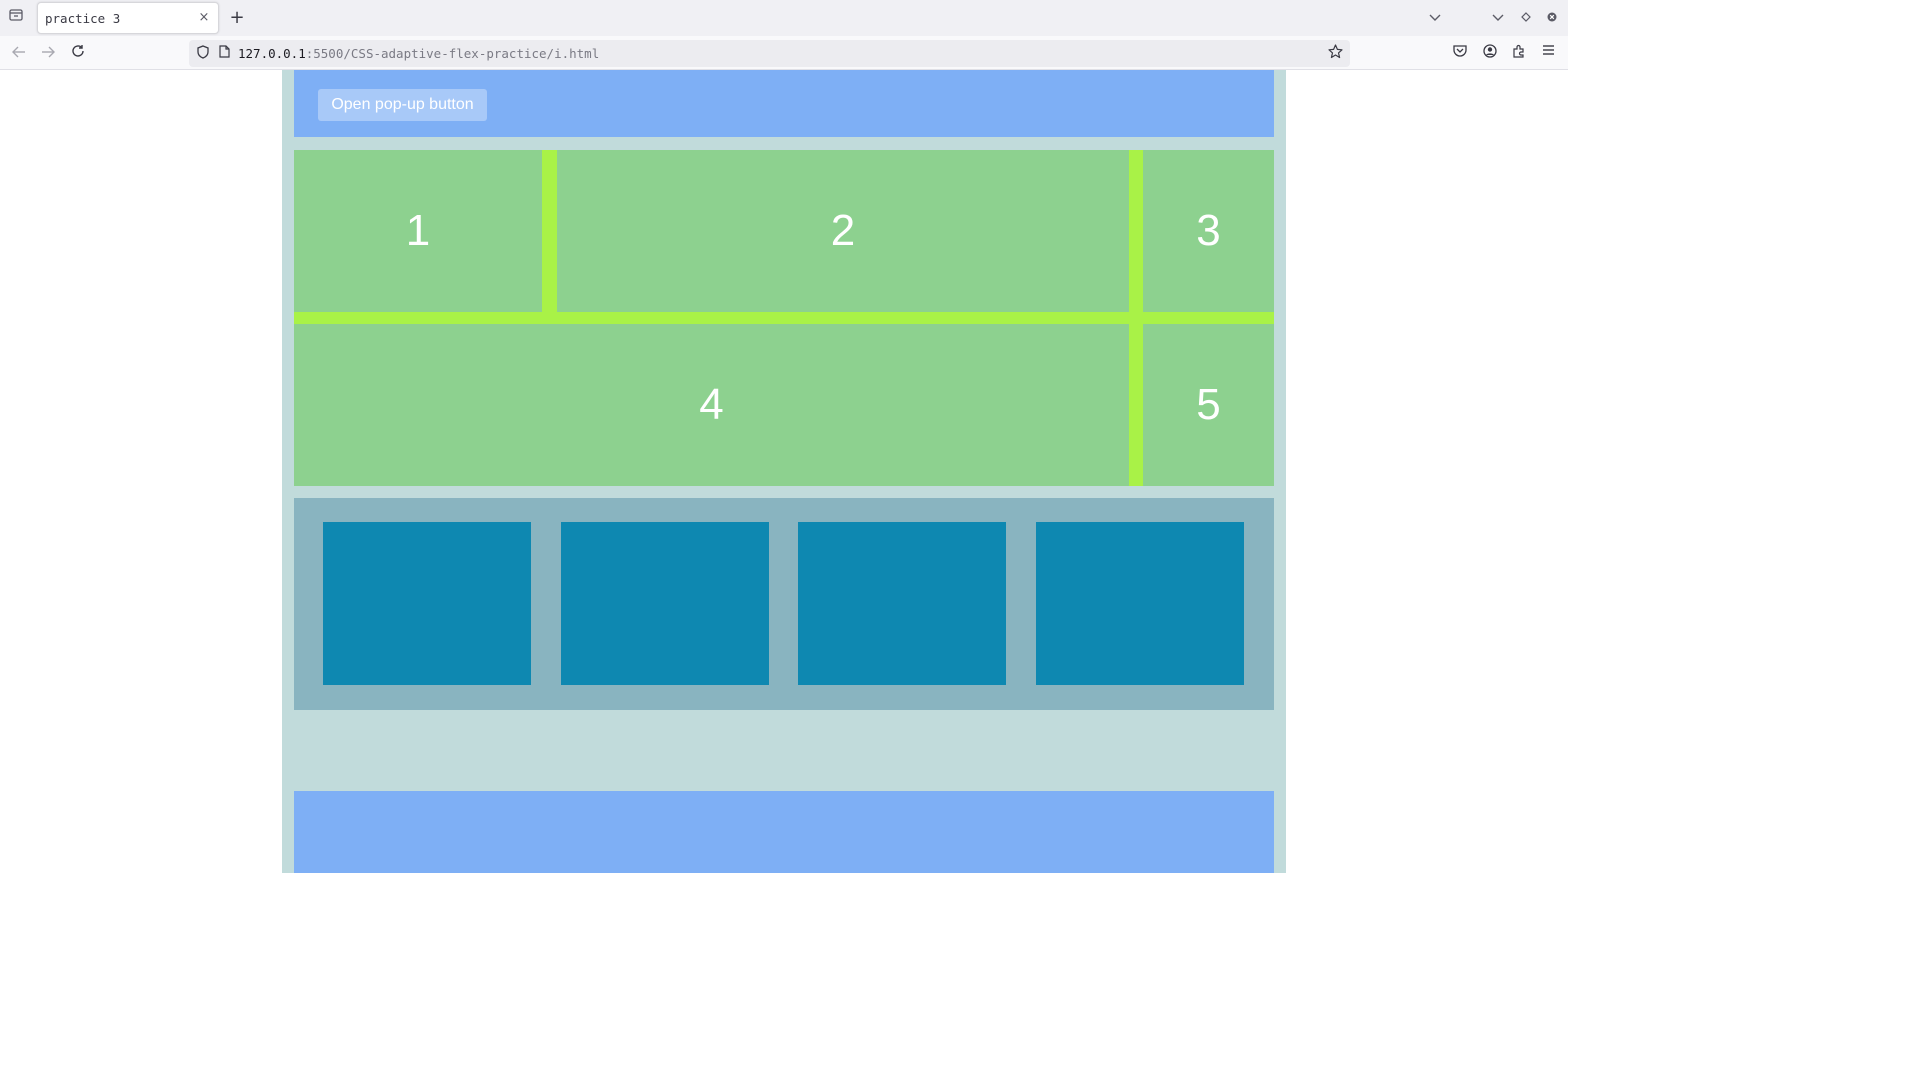 The image size is (1920, 1080). I want to click on url-path: :5500/CSS-adaptive-flex-practice/i.html, so click(452, 53).